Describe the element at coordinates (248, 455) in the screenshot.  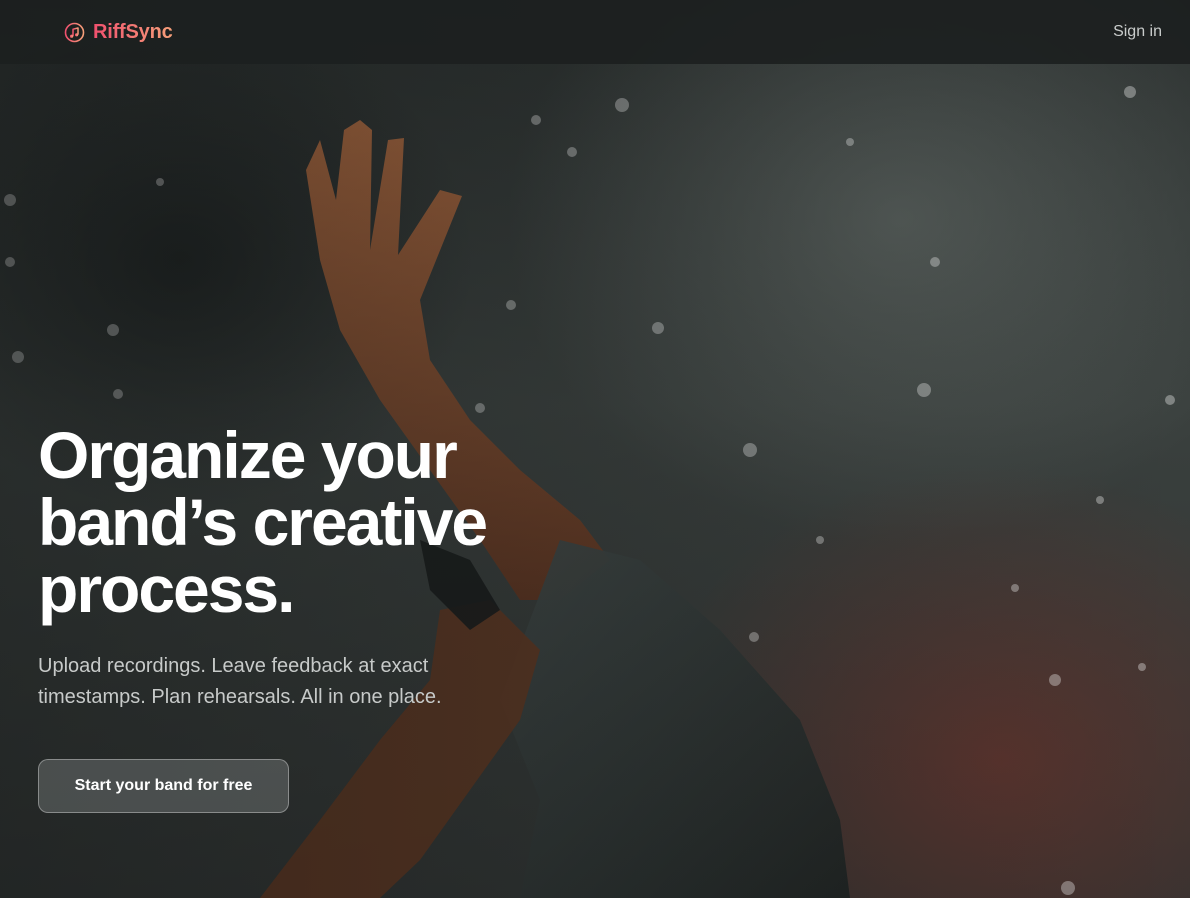
I see `headline-line-1: Organize your` at that location.